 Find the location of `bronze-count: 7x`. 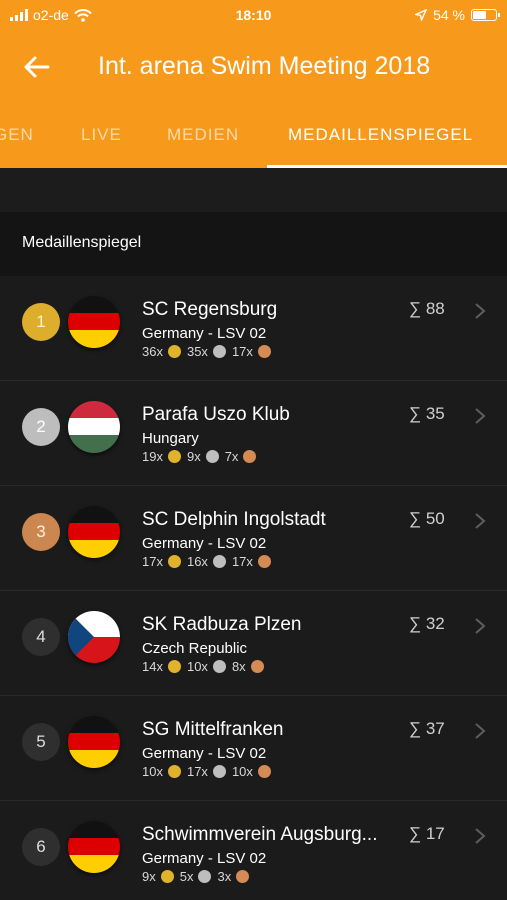

bronze-count: 7x is located at coordinates (231, 456).